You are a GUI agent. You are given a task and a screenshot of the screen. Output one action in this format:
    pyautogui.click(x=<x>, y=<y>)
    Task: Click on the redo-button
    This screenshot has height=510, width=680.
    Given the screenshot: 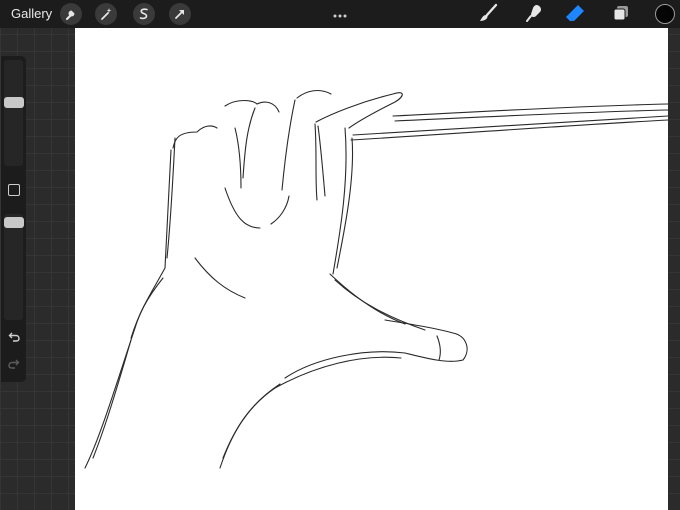 What is the action you would take?
    pyautogui.click(x=14, y=366)
    